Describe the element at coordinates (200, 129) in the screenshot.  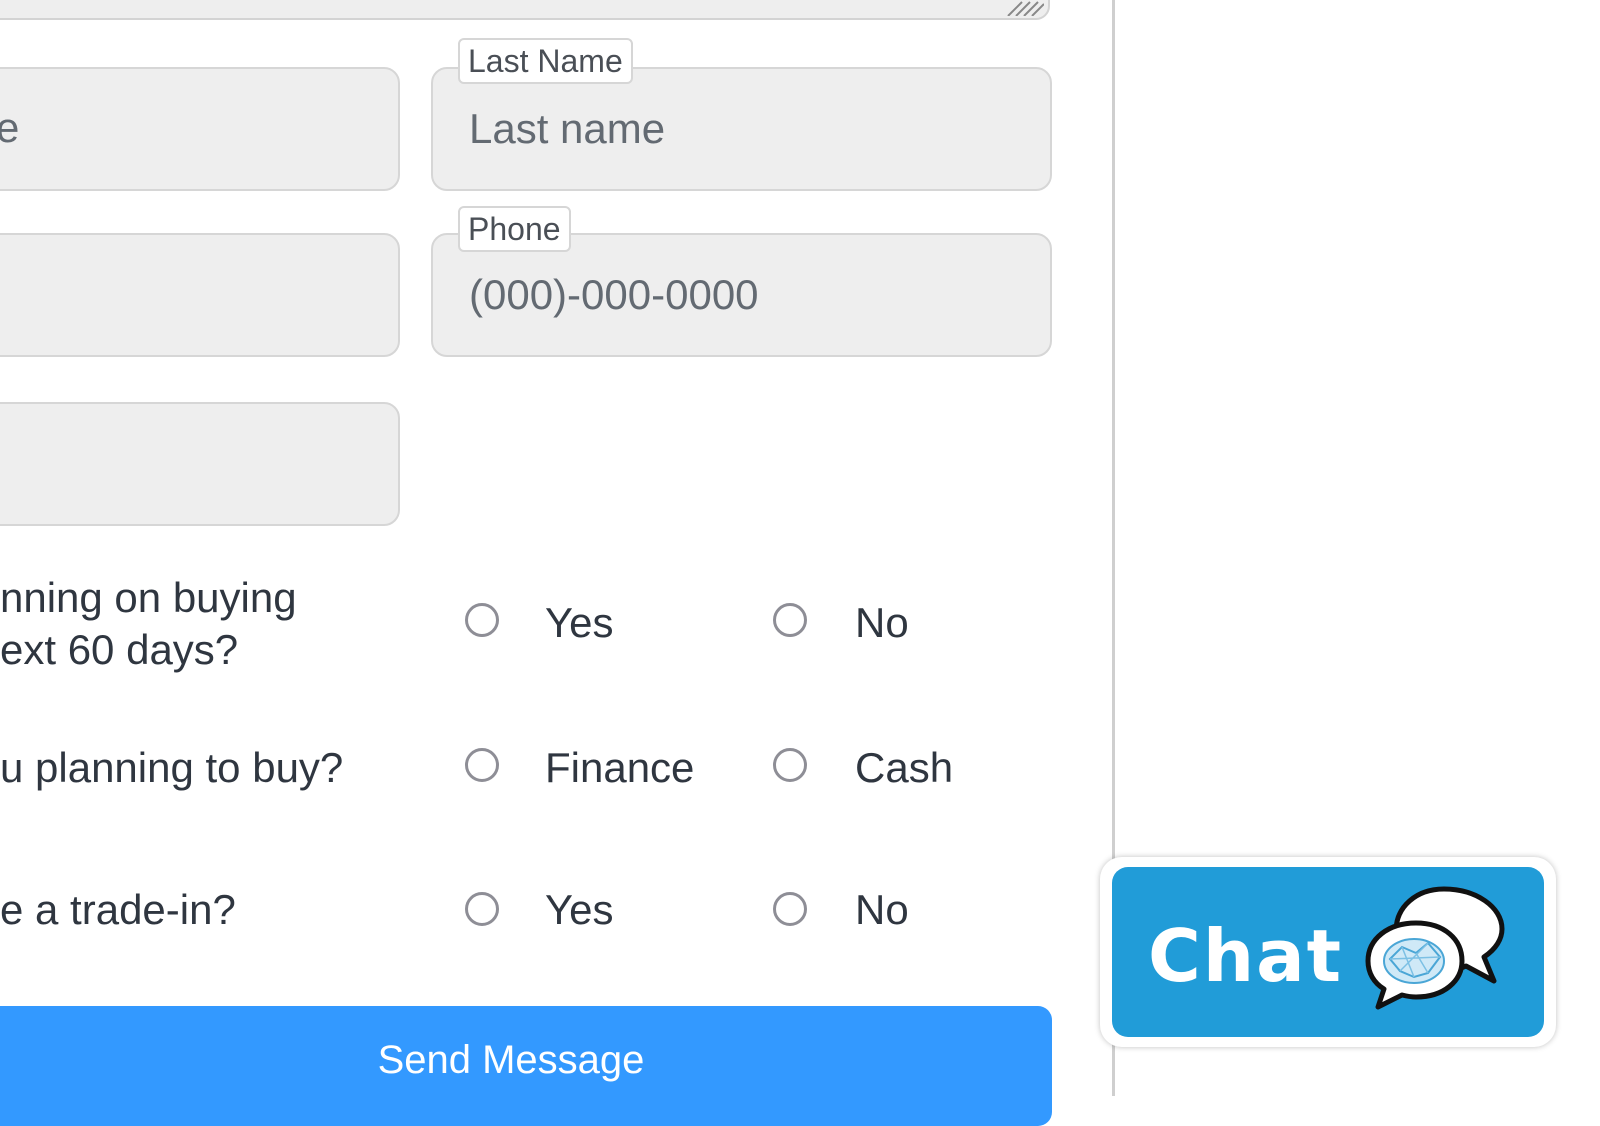
I see `first-name-field: e` at that location.